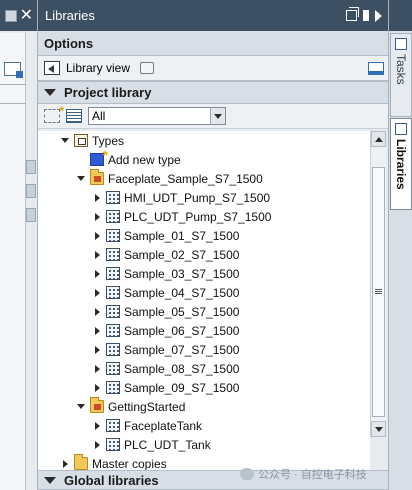 The height and width of the screenshot is (490, 412). What do you see at coordinates (182, 311) in the screenshot?
I see `tree-item-label: Sample_05_S7_1500` at bounding box center [182, 311].